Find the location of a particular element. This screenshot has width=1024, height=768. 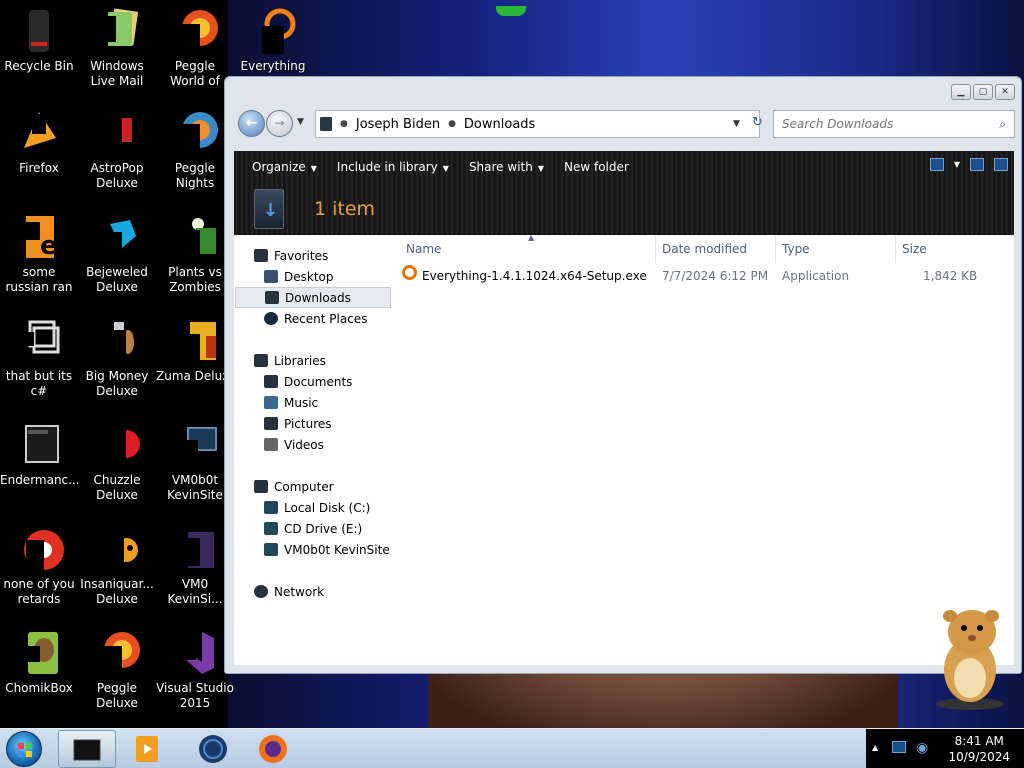

change-view-button is located at coordinates (936, 164).